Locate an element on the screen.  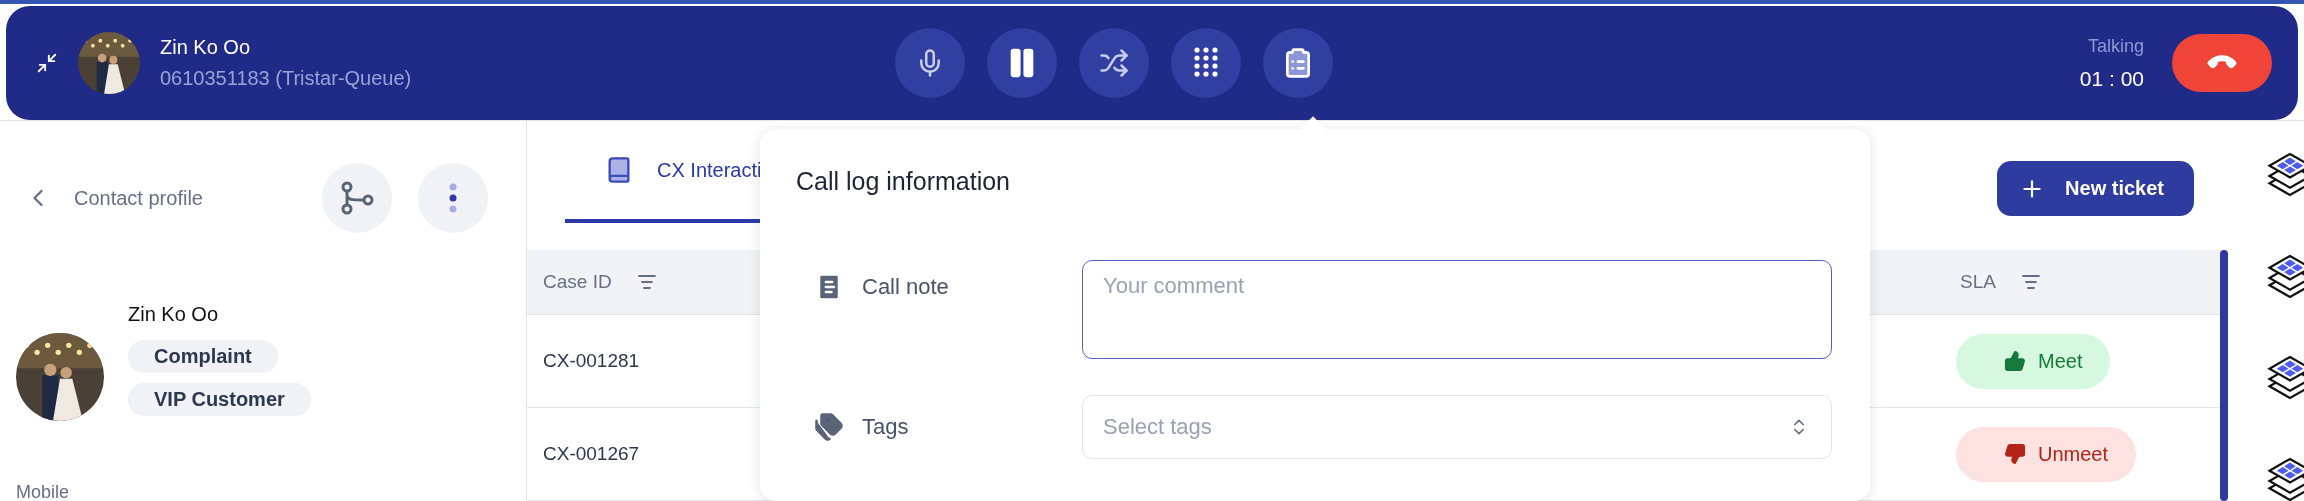
column-header: Case ID is located at coordinates (577, 282).